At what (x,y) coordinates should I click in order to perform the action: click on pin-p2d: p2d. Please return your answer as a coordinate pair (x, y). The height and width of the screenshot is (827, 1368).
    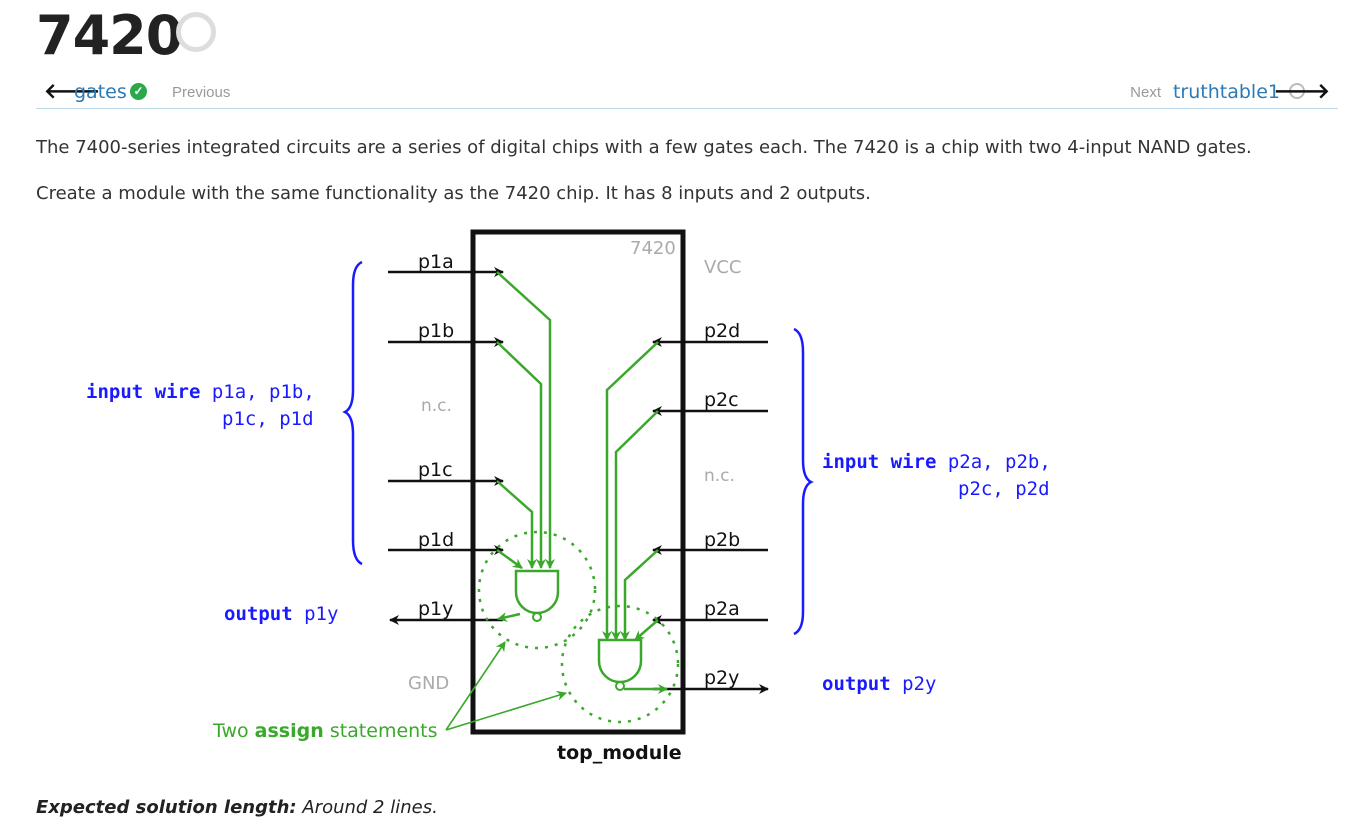
    Looking at the image, I should click on (722, 331).